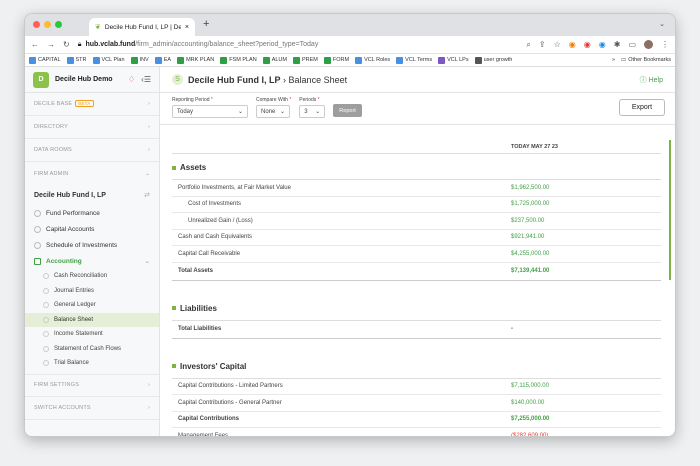  Describe the element at coordinates (648, 44) in the screenshot. I see `profile-avatar` at that location.